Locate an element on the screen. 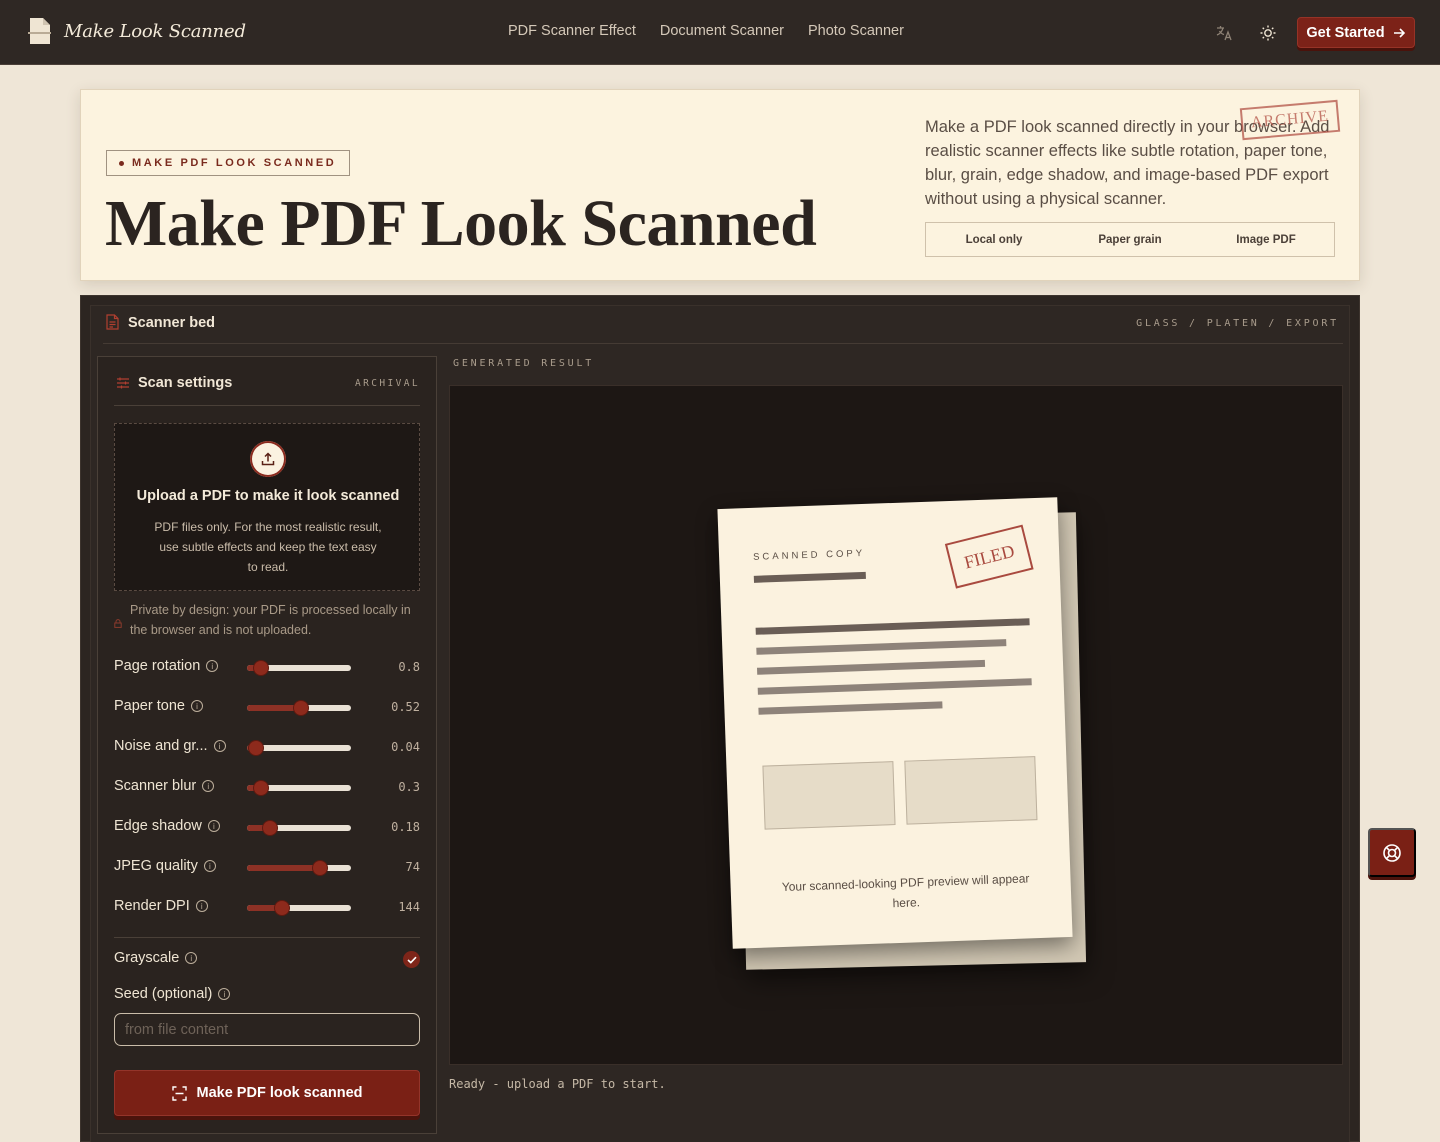 This screenshot has width=1440, height=1142. sliders-icon is located at coordinates (123, 385).